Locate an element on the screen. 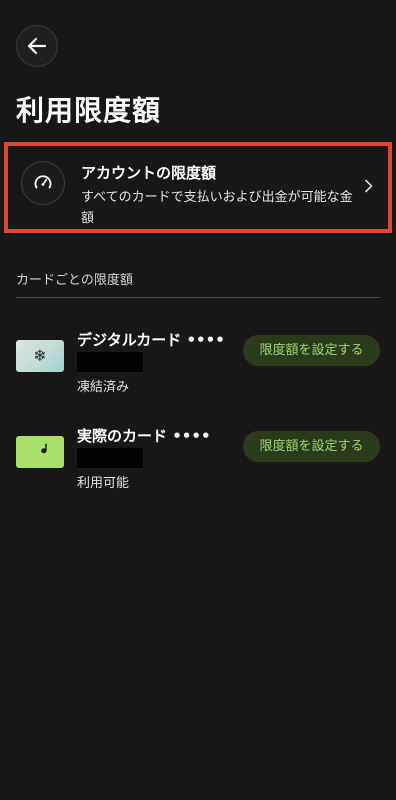 This screenshot has height=800, width=396. chevron-right-icon is located at coordinates (369, 186).